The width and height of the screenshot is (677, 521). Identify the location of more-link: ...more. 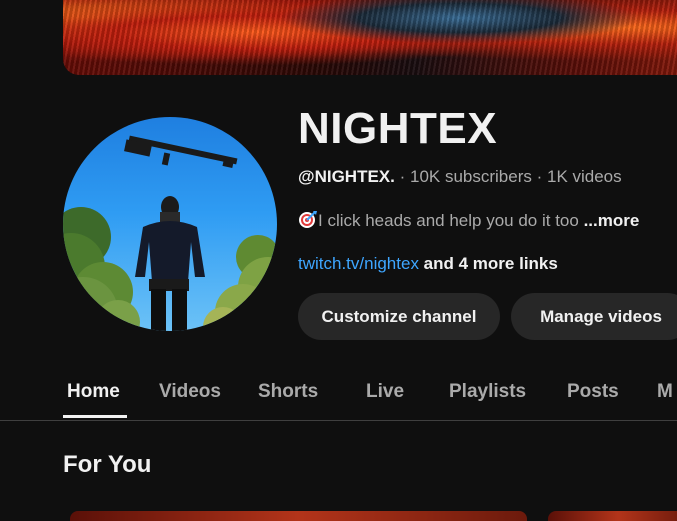
(612, 220).